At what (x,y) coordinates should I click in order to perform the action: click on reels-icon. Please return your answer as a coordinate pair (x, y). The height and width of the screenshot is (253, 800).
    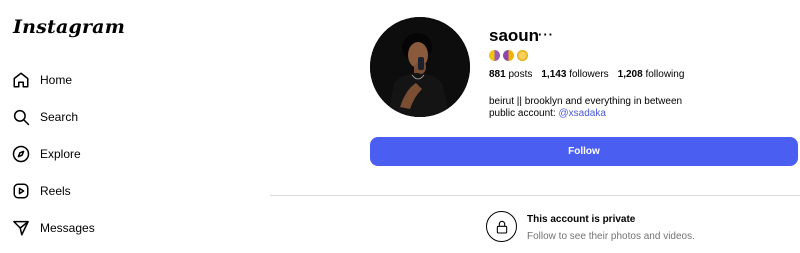
    Looking at the image, I should click on (21, 191).